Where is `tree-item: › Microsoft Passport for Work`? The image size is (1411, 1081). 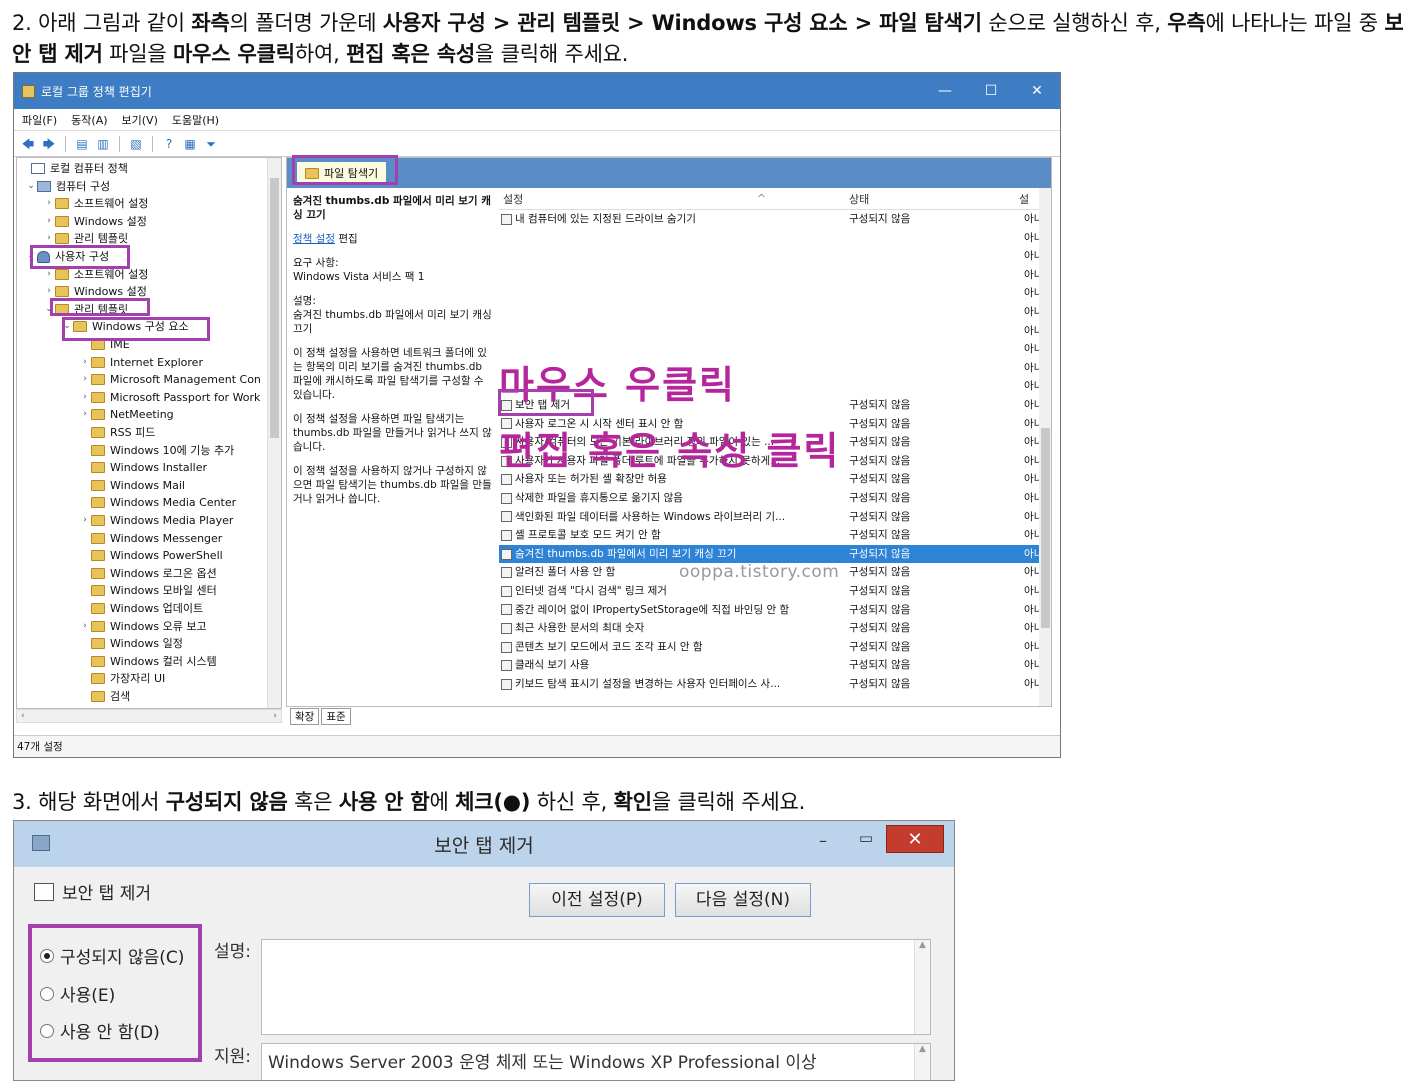
tree-item: › Microsoft Passport for Work is located at coordinates (169, 397).